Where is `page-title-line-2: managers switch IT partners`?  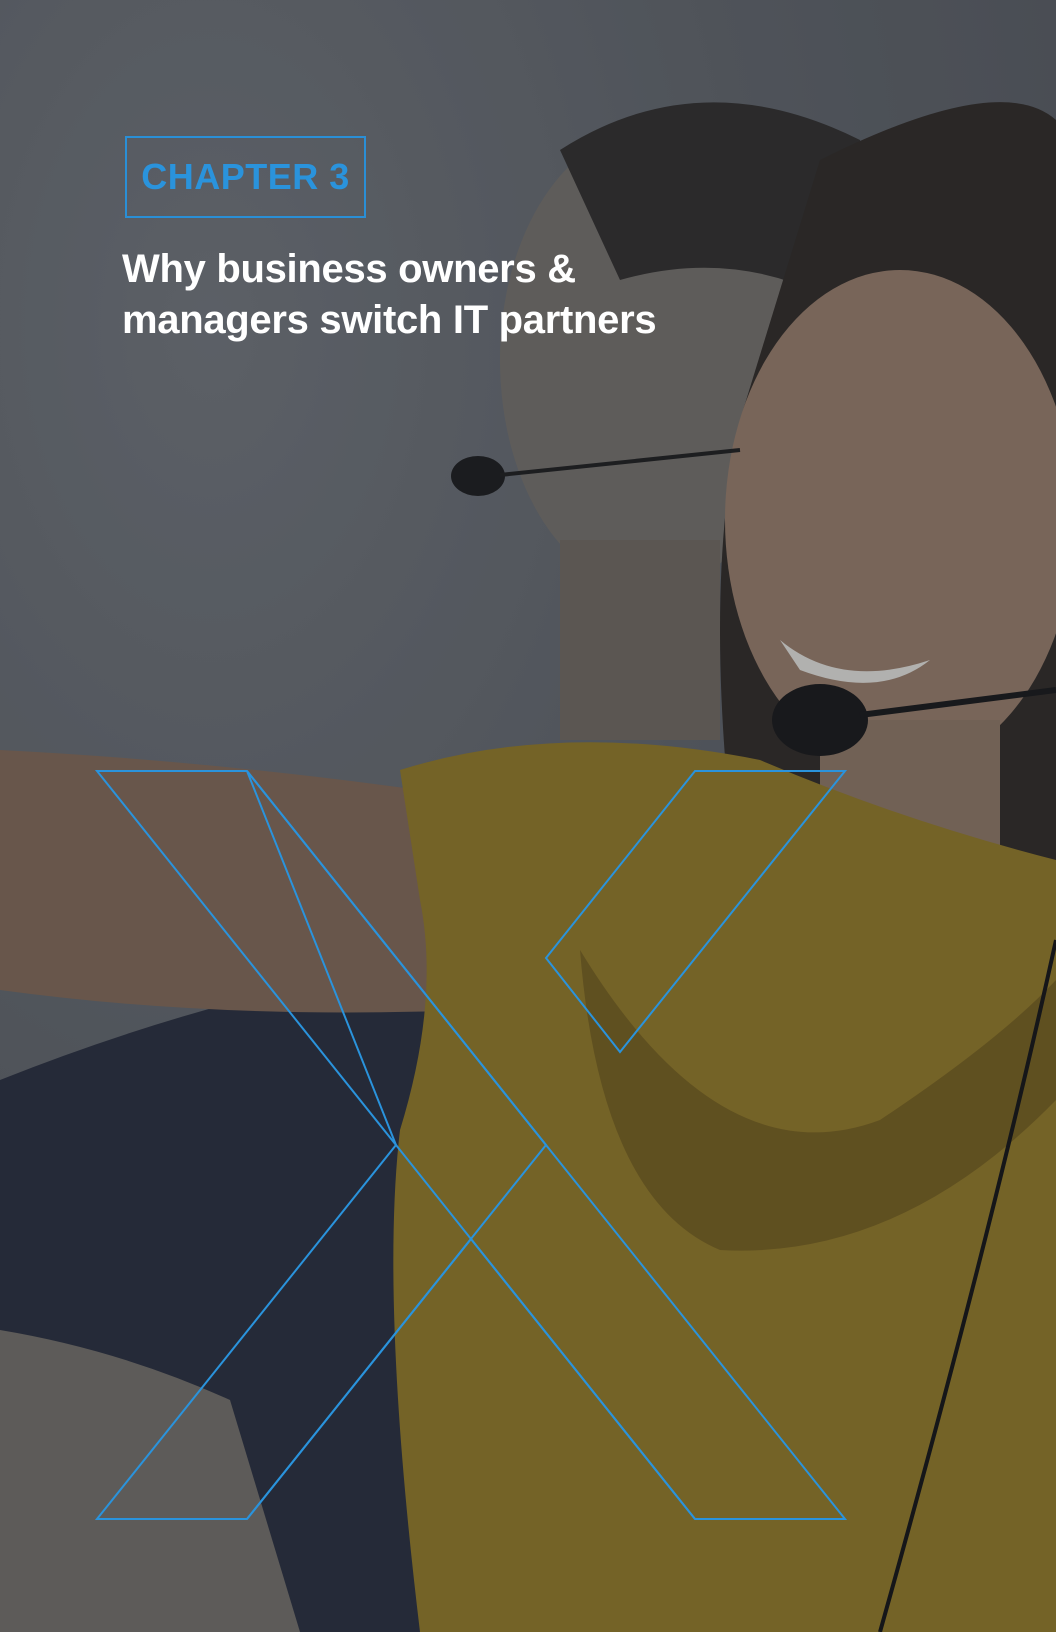
page-title-line-2: managers switch IT partners is located at coordinates (389, 320).